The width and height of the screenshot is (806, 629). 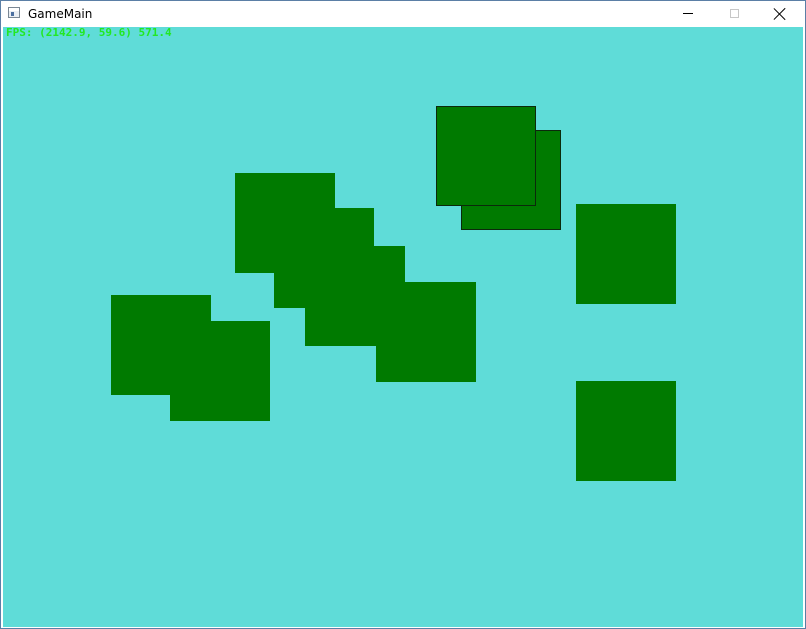 I want to click on maximize-icon, so click(x=734, y=13).